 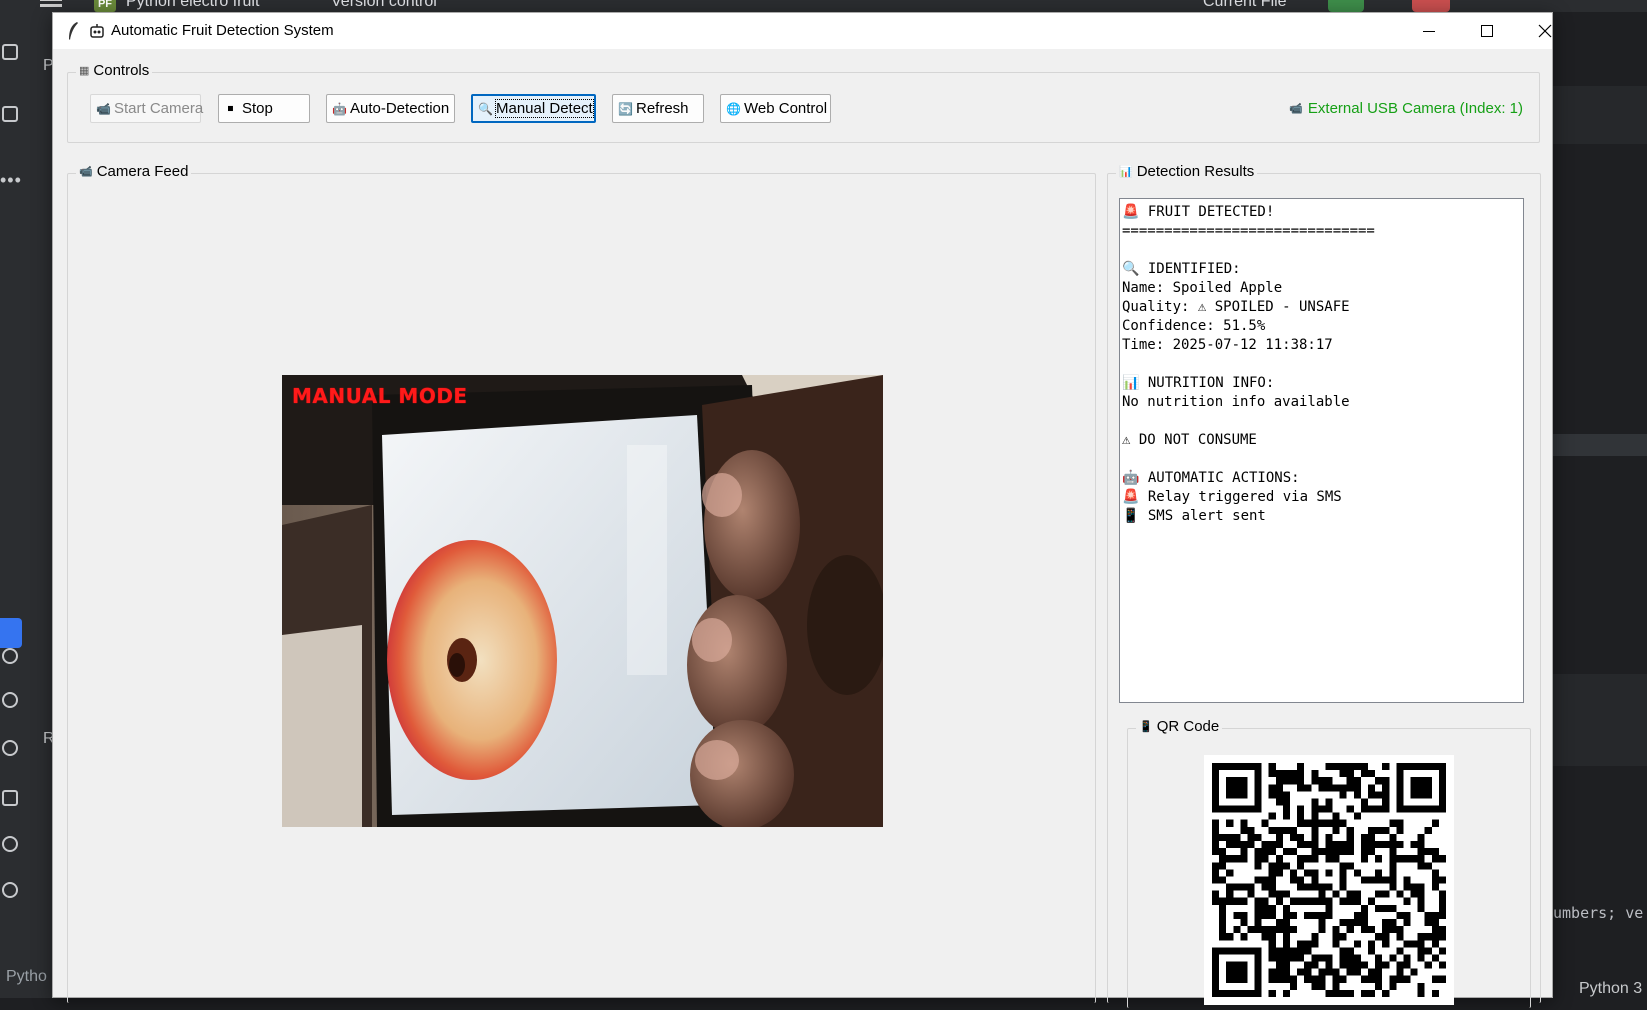 What do you see at coordinates (1227, 345) in the screenshot?
I see `result-line: Time: 2025-07-12 11:38:17` at bounding box center [1227, 345].